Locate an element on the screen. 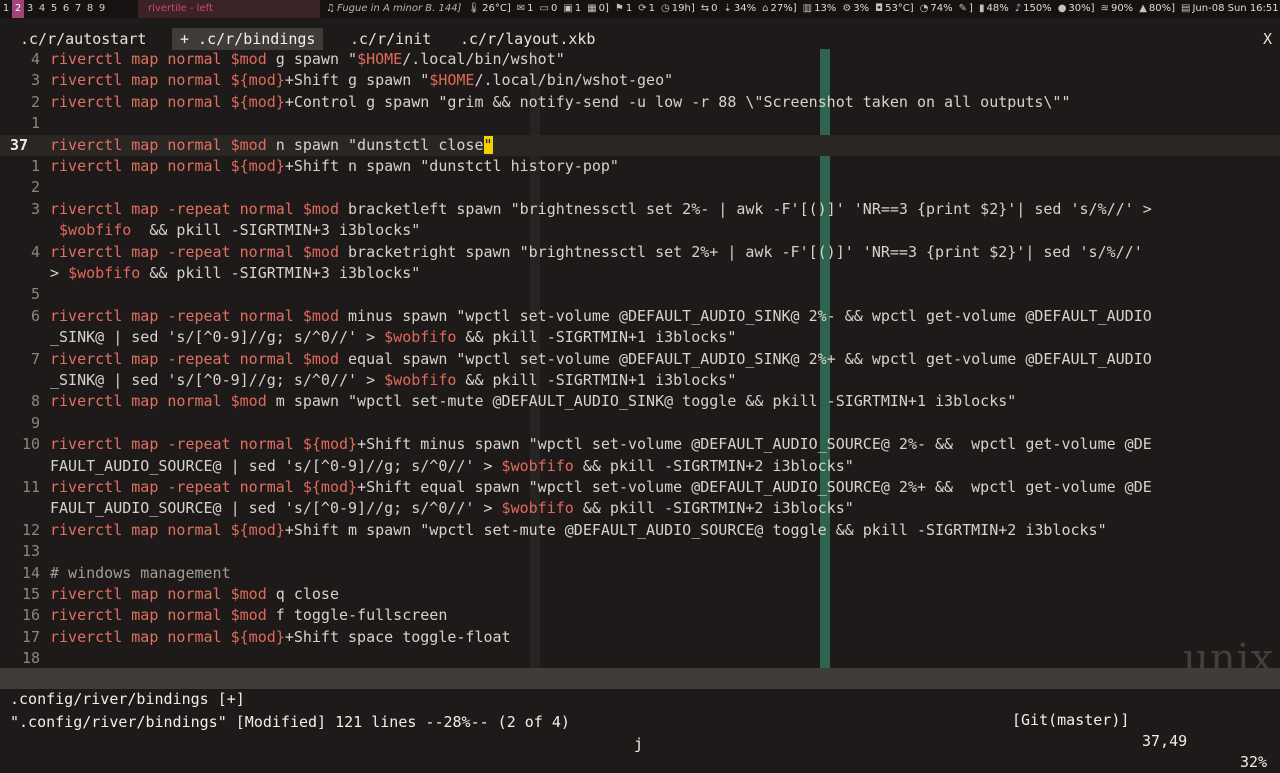 Image resolution: width=1280 pixels, height=773 pixels. status-block: ⚙ 3% is located at coordinates (855, 9).